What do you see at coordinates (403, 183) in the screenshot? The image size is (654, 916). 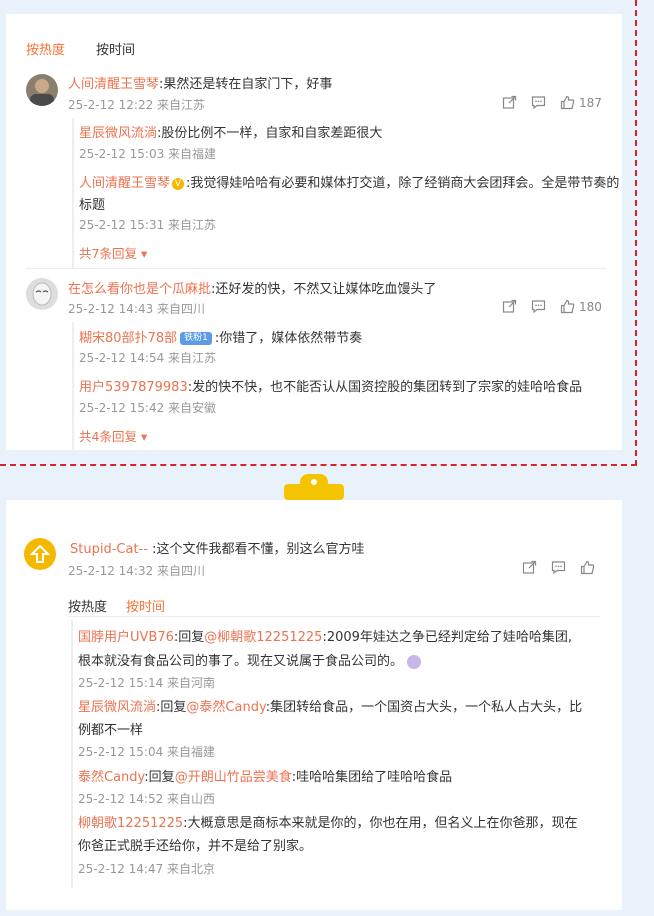 I see `reply-text: :我觉得娃哈哈有必要和媒体打交道，除了经销商大会团拜会。全是带节奏的` at bounding box center [403, 183].